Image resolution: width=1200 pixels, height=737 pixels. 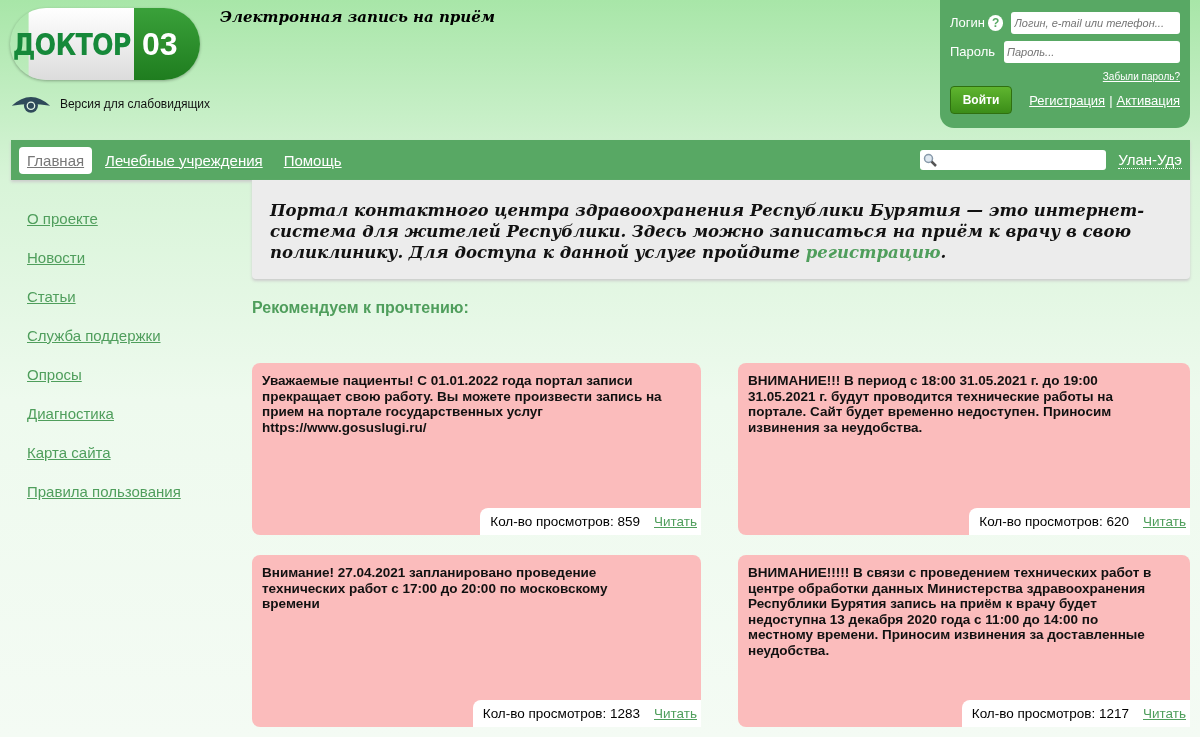 What do you see at coordinates (139, 491) in the screenshot?
I see `sidebar-link: Правила пользования` at bounding box center [139, 491].